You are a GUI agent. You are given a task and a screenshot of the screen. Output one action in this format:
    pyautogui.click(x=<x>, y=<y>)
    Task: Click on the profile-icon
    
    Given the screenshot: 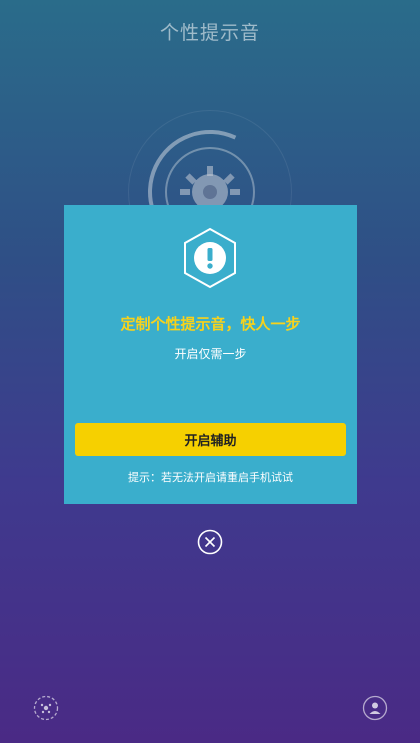 What is the action you would take?
    pyautogui.click(x=375, y=708)
    